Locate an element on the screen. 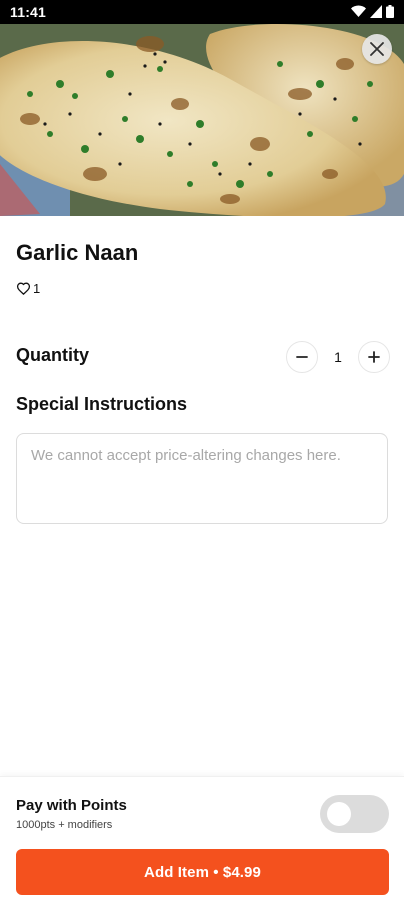 This screenshot has width=404, height=901. toggle-knob is located at coordinates (339, 814).